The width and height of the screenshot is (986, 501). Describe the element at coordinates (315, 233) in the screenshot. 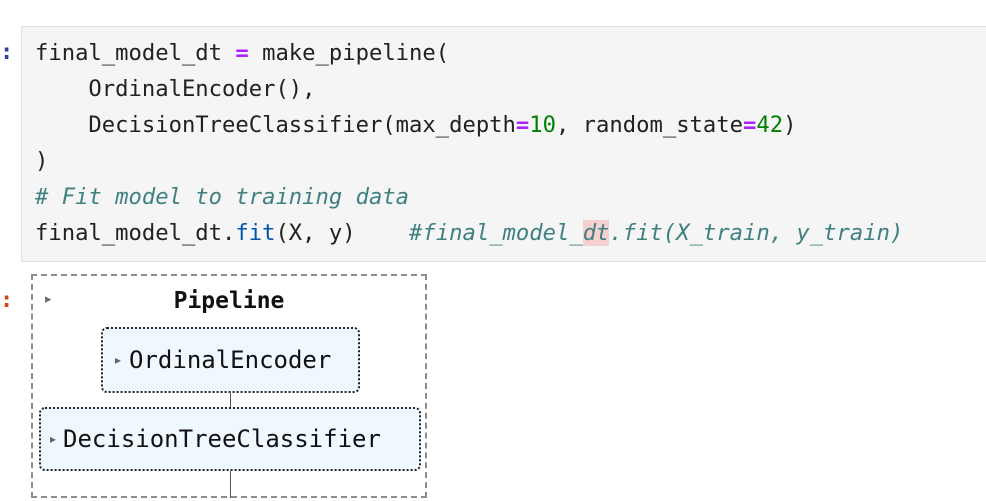

I see `method-args: (X, y)` at that location.